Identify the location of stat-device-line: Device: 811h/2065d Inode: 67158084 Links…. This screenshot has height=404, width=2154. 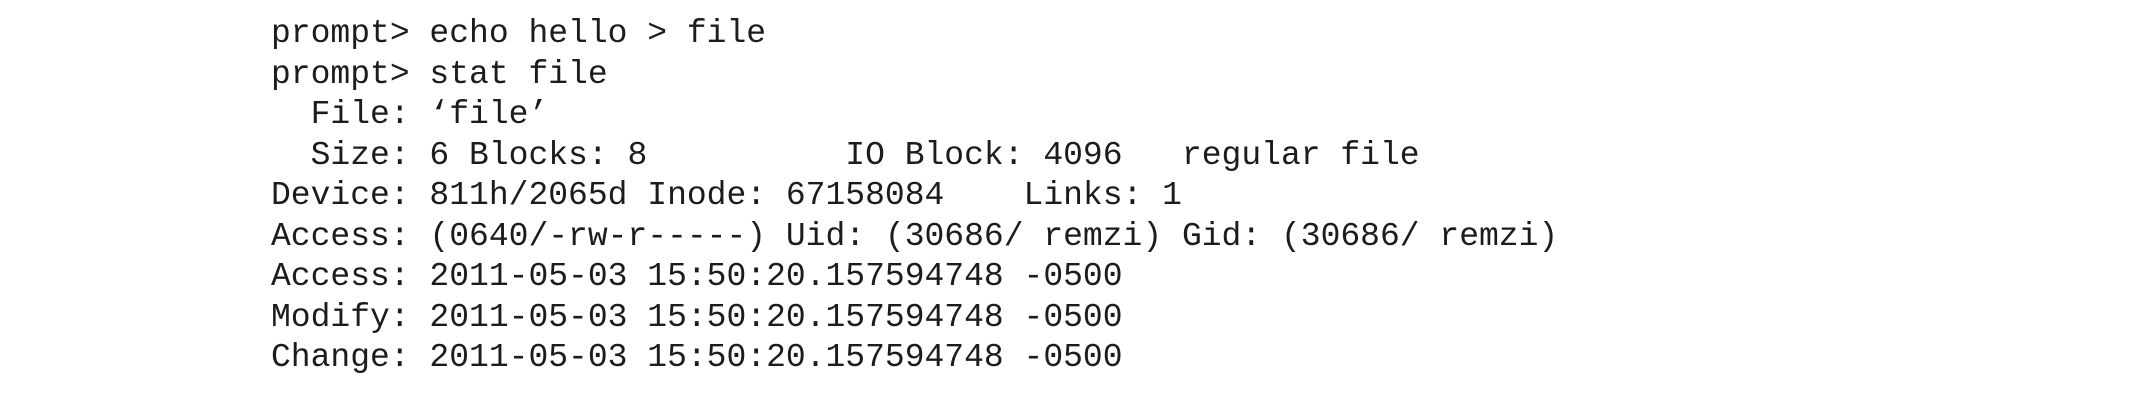
(726, 195).